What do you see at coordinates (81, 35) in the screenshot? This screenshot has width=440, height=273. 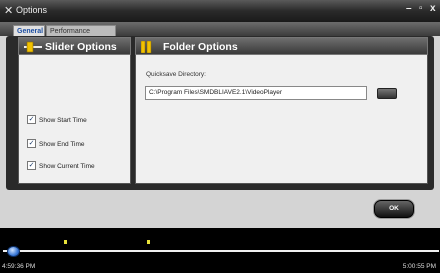 I see `tab-performance-settings: Performance Settings` at bounding box center [81, 35].